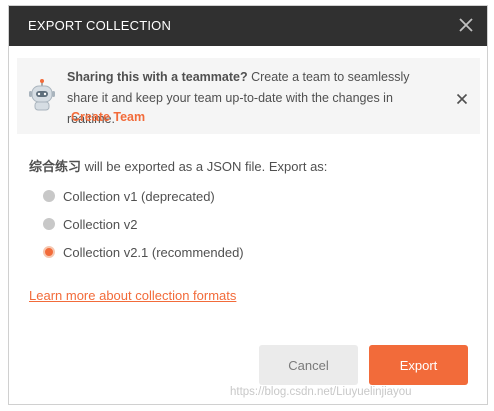  I want to click on dialog-title: EXPORT COLLECTION, so click(100, 25).